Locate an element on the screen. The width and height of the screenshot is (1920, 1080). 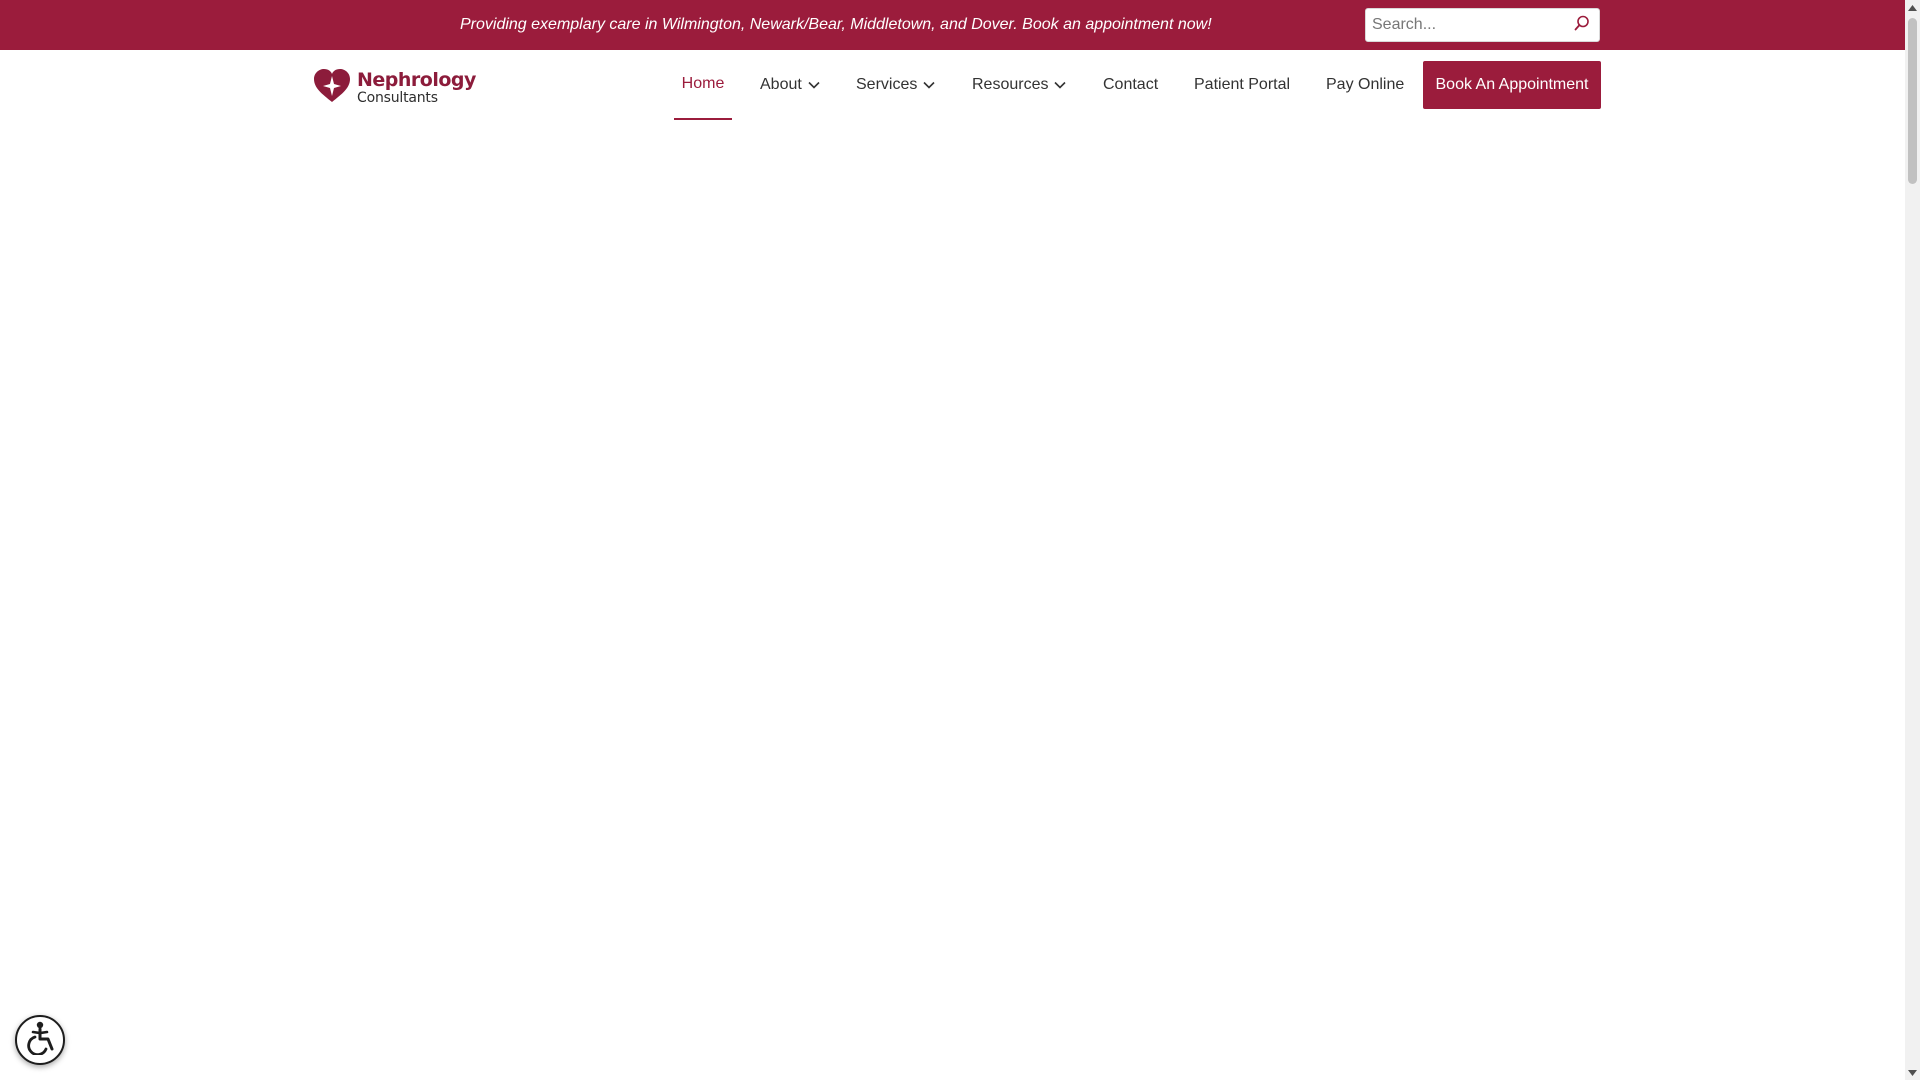
nav-item-home: Home is located at coordinates (703, 85).